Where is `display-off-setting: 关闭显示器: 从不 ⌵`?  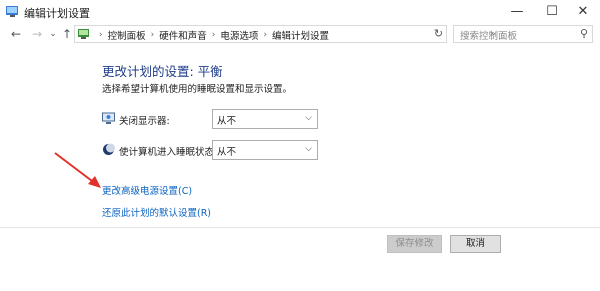 display-off-setting: 关闭显示器: 从不 ⌵ is located at coordinates (212, 120).